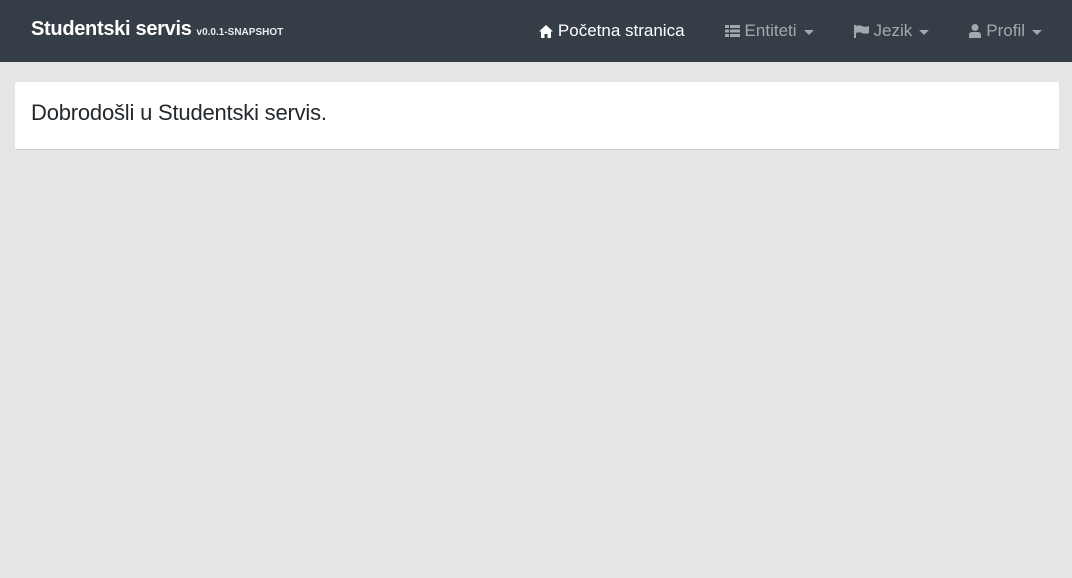  I want to click on welcome-card: Dobrodošli u Studentski servis., so click(537, 116).